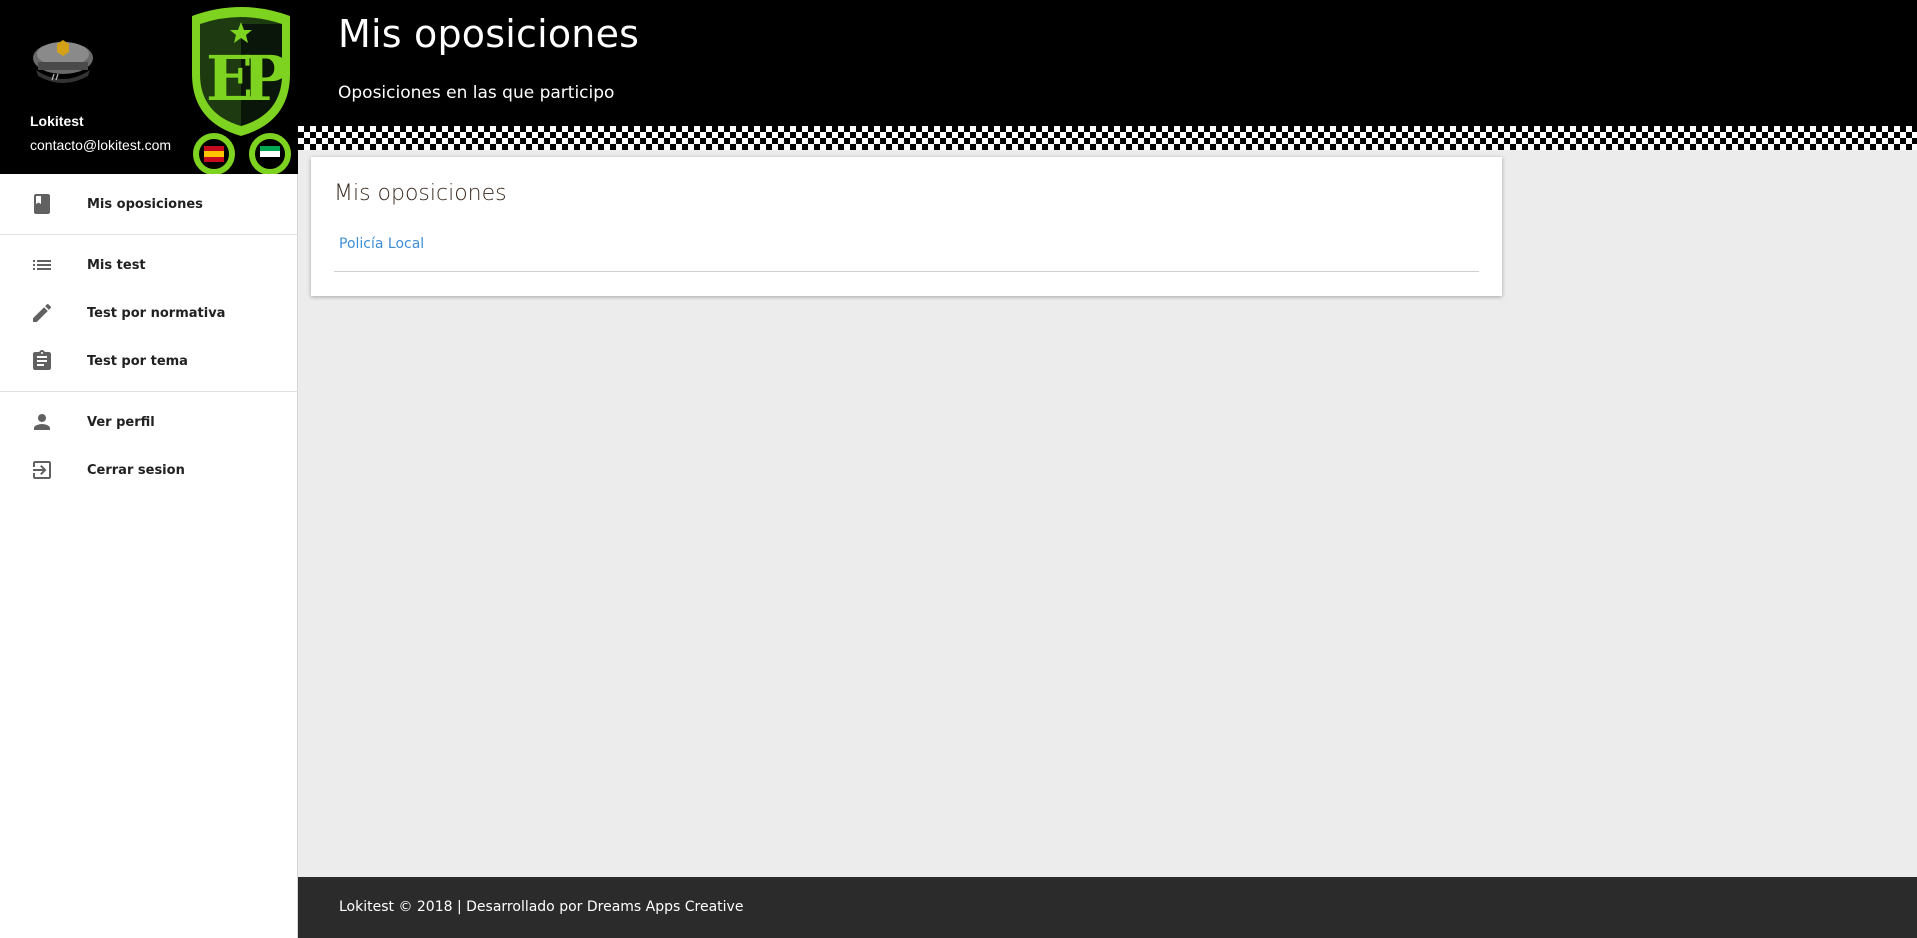 The image size is (1917, 938). Describe the element at coordinates (489, 34) in the screenshot. I see `page-title: Mis oposiciones` at that location.